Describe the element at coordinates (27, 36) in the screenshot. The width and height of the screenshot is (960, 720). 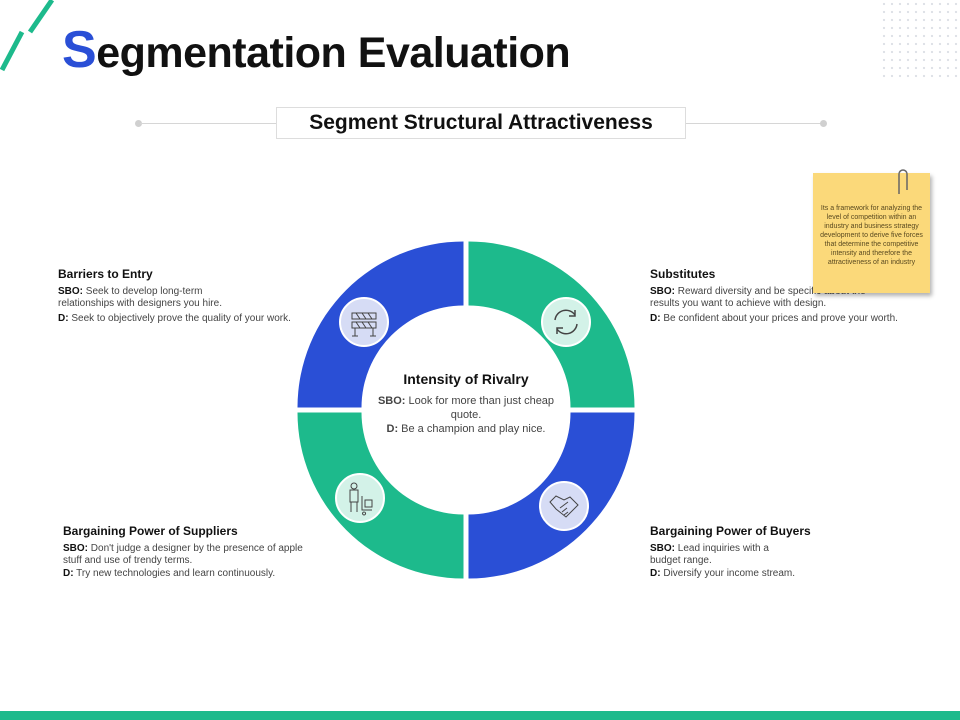
I see `slash-decoration` at that location.